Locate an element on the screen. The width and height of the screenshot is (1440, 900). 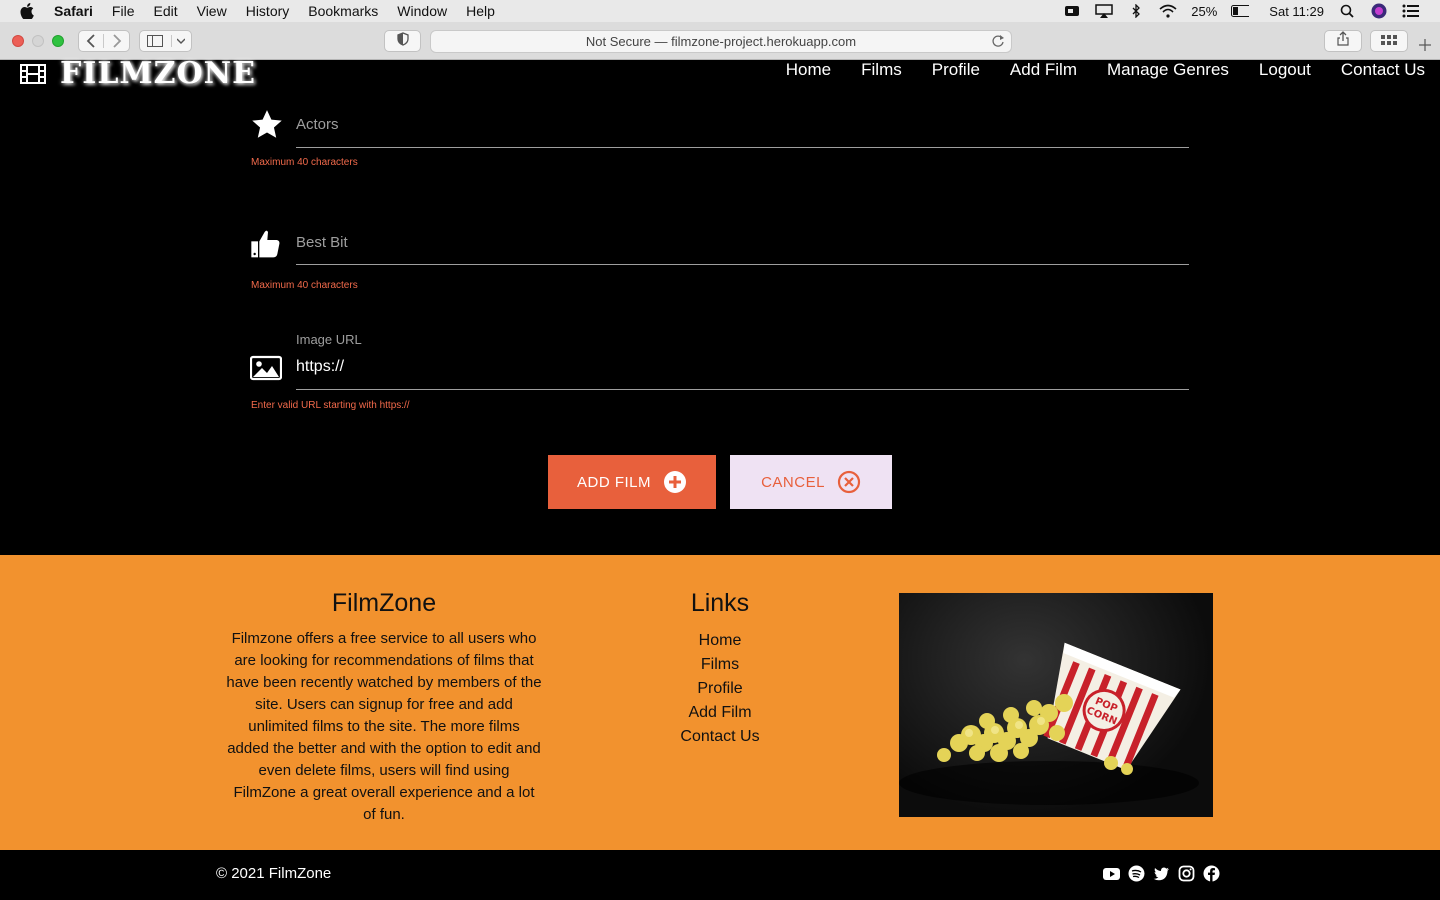
close-window-button is located at coordinates (18, 41).